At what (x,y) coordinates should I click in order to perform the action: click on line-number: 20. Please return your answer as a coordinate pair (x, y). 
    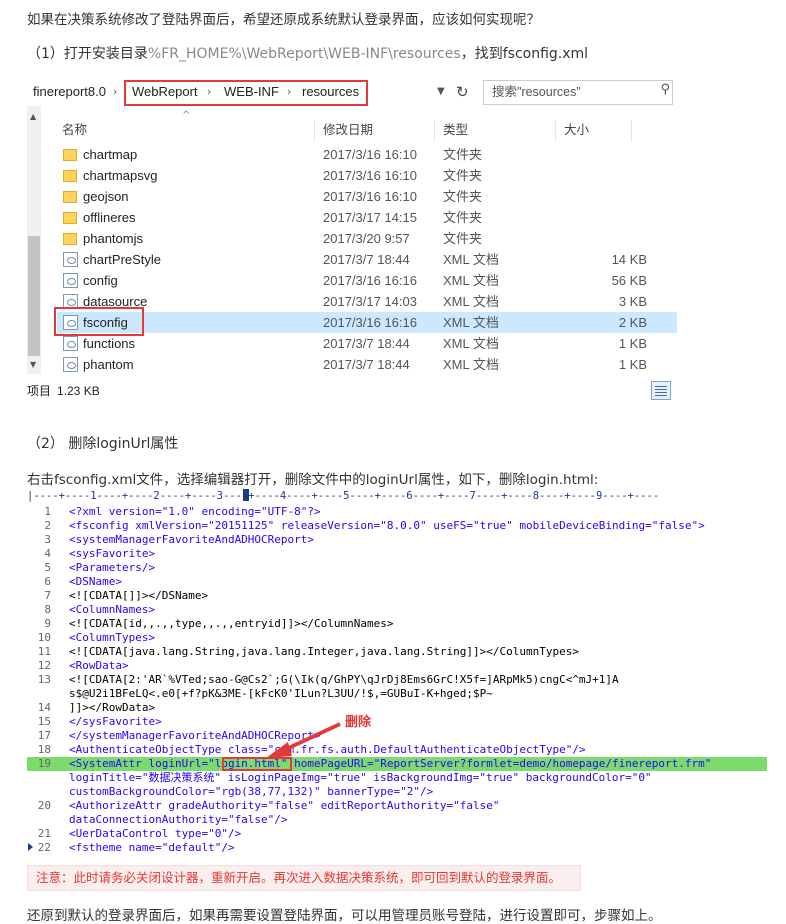
    Looking at the image, I should click on (44, 805).